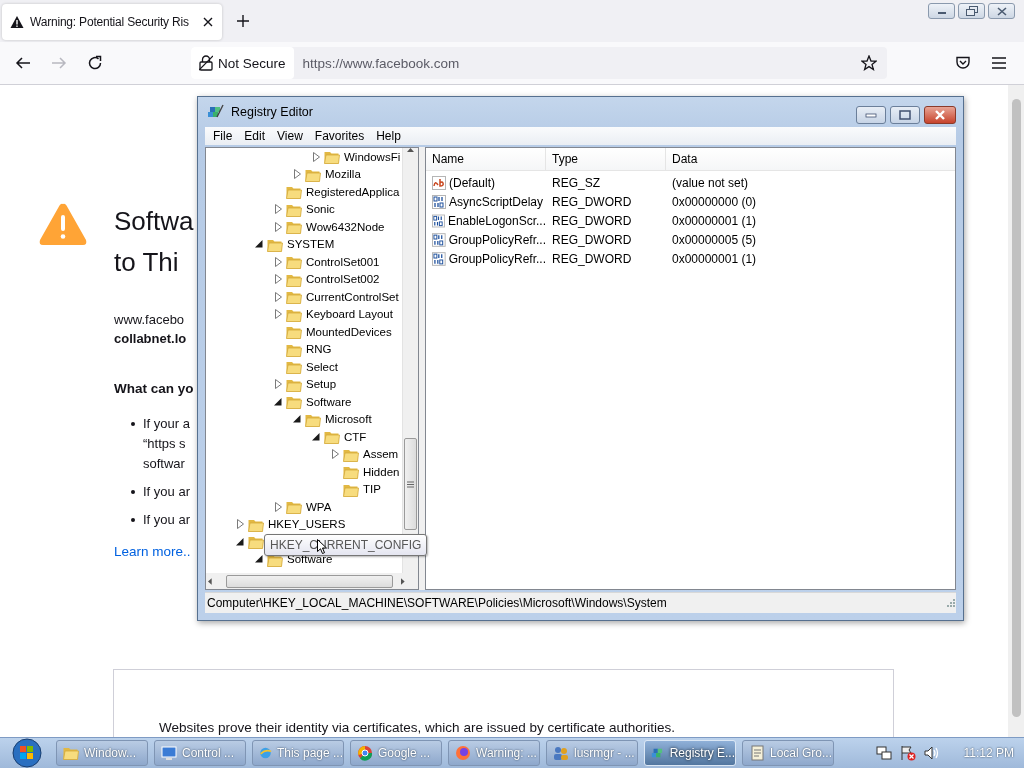  Describe the element at coordinates (307, 524) in the screenshot. I see `tree-item: HKEY_USERS` at that location.